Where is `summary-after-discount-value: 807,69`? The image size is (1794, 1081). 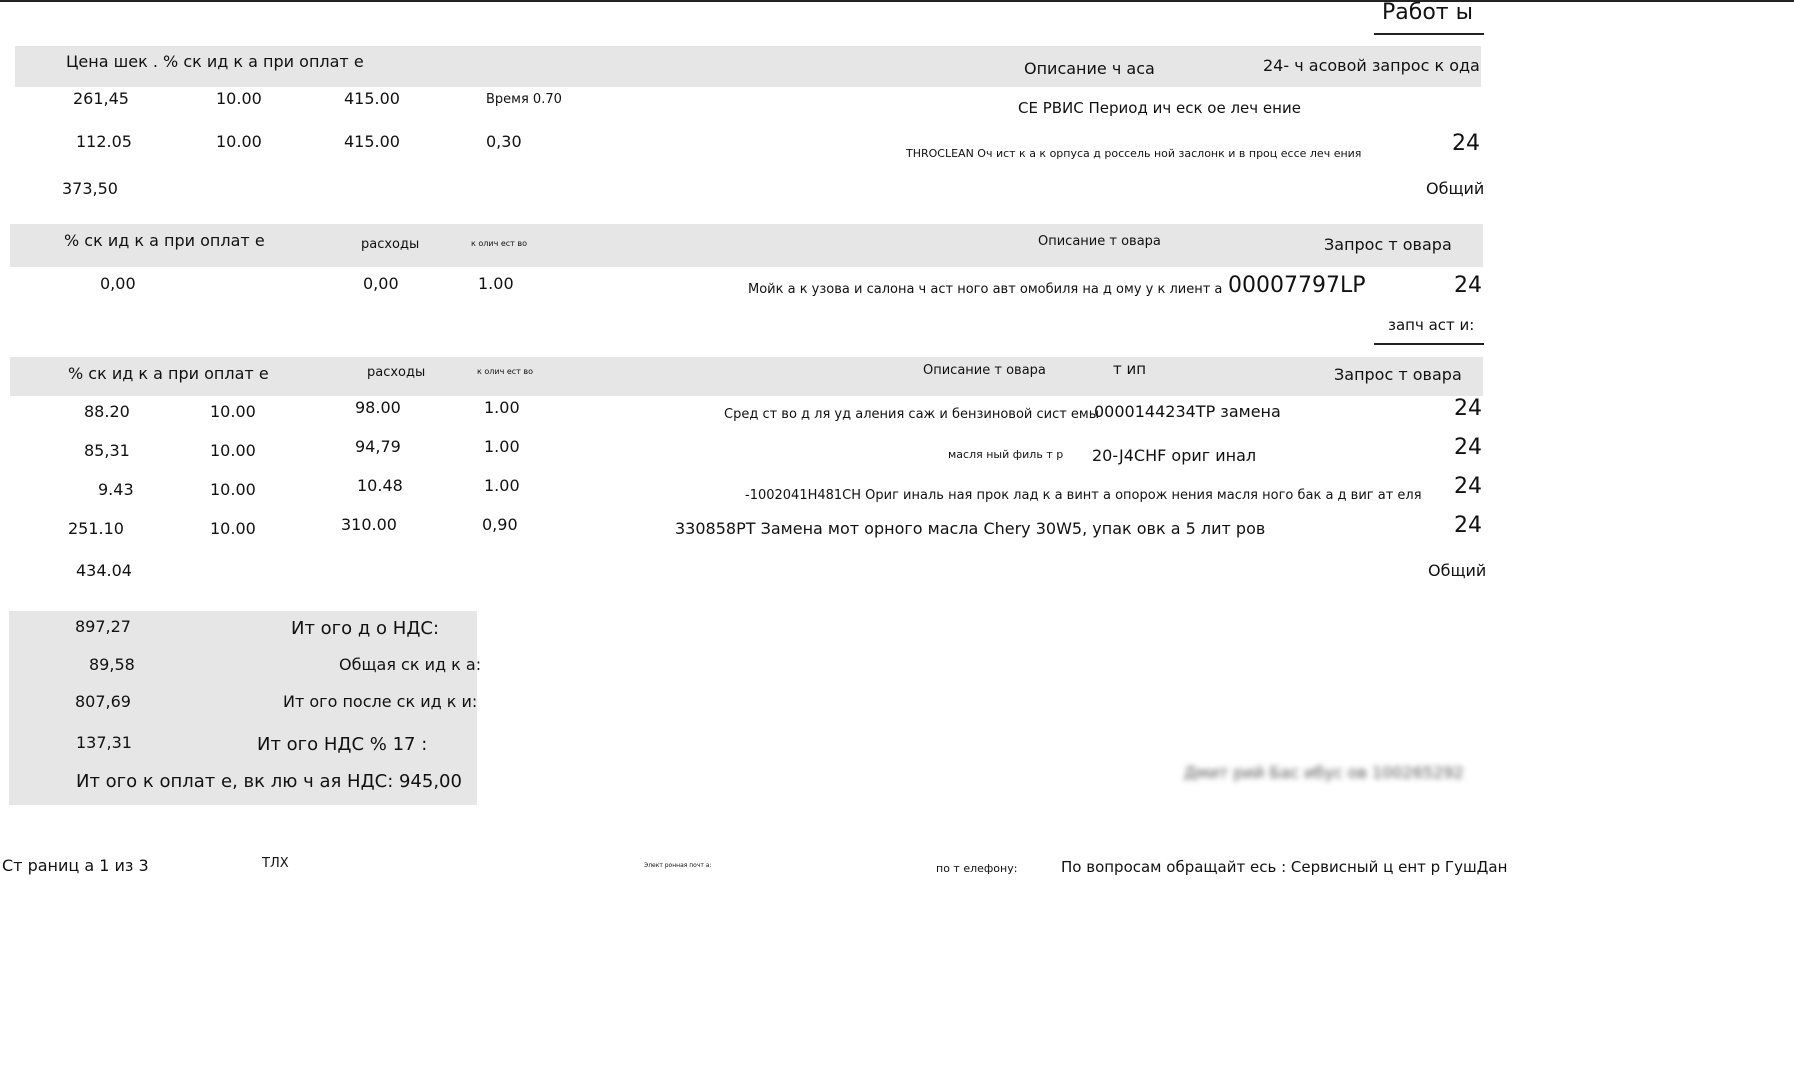
summary-after-discount-value: 807,69 is located at coordinates (103, 701).